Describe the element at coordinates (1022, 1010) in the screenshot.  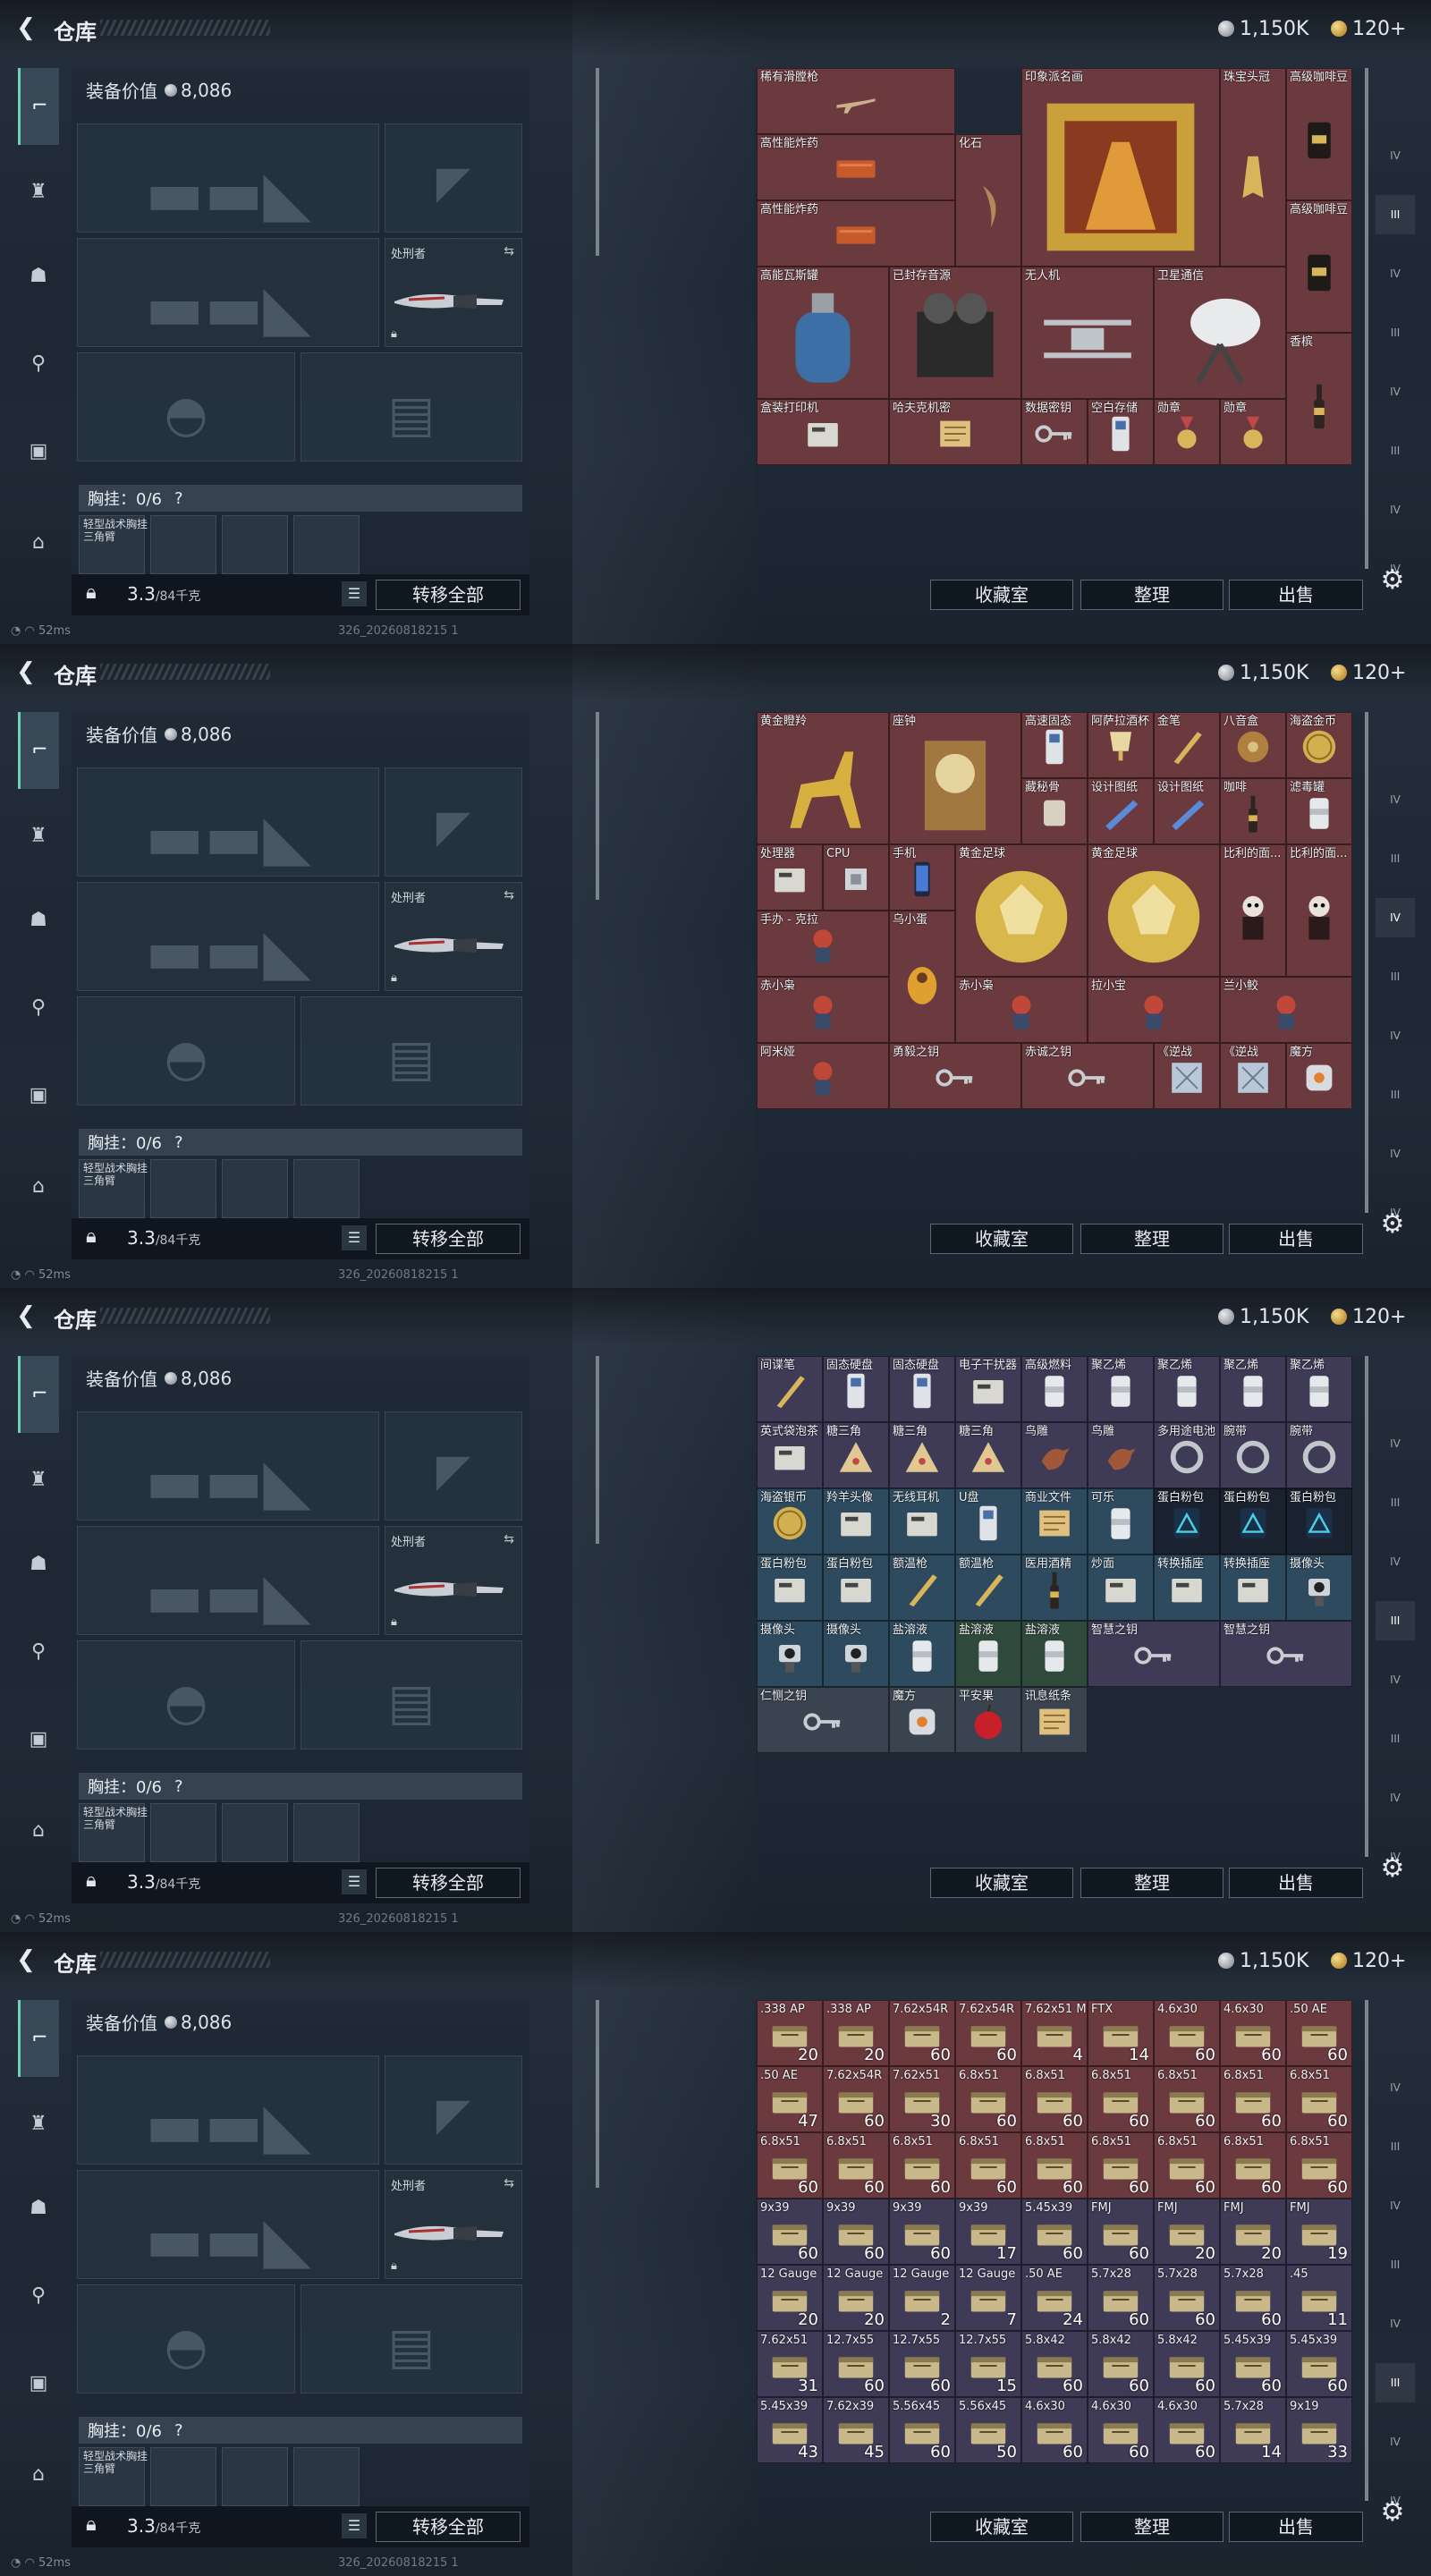
I see `inventory-item: 赤小枭` at that location.